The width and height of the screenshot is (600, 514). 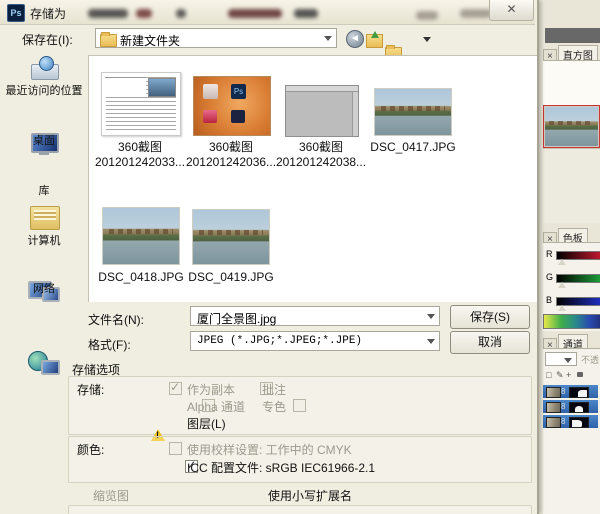 I want to click on folder-icon, so click(x=108, y=39).